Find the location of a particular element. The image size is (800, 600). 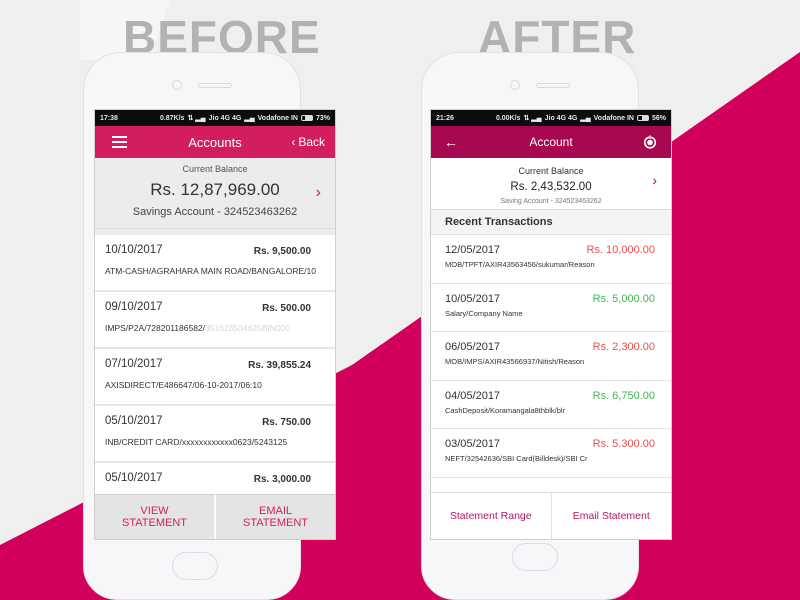

transaction-description: MOB/TPFT/AXIR43563456/sukumar/Reason is located at coordinates (520, 264).